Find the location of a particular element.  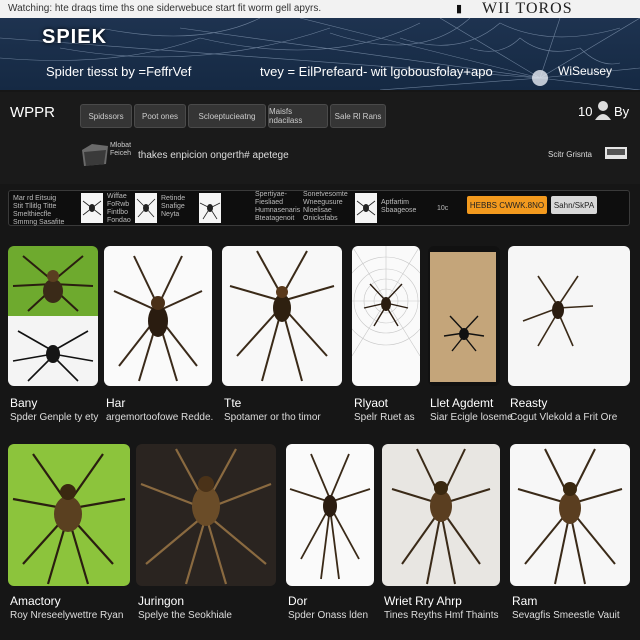

spider-desc-11: Sevagfis Smeestle Vauit is located at coordinates (566, 615).